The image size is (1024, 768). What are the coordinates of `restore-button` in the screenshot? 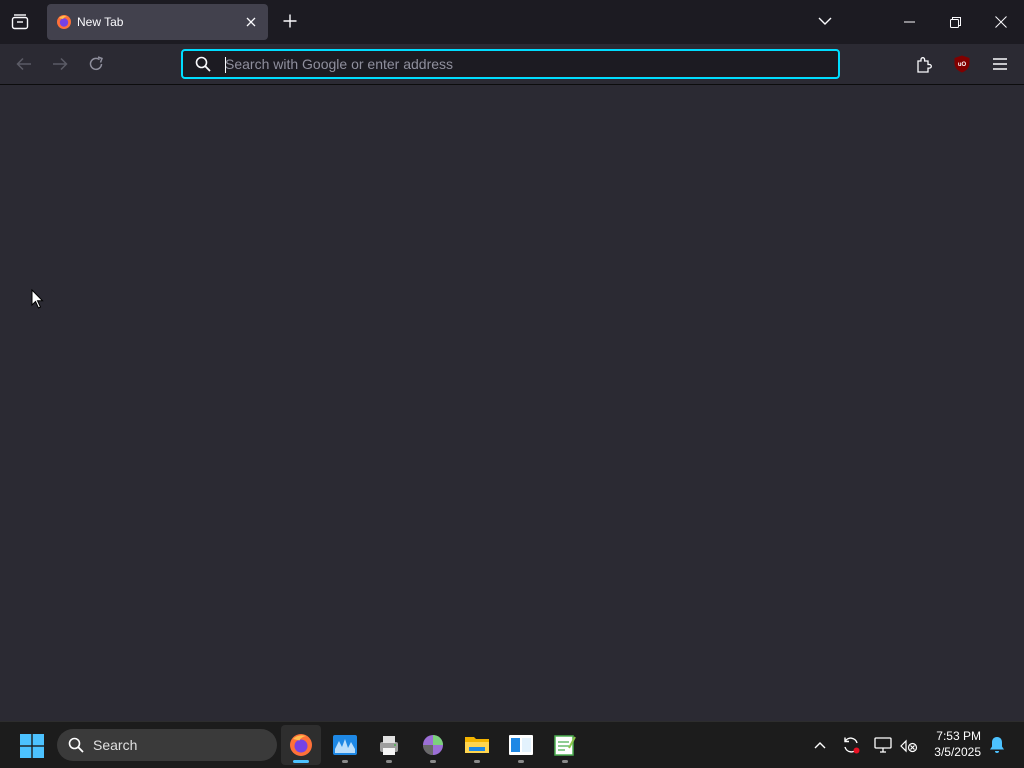 It's located at (955, 22).